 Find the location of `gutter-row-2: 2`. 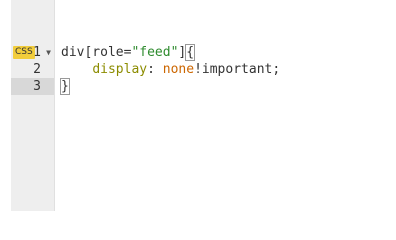

gutter-row-2: 2 is located at coordinates (32, 69).